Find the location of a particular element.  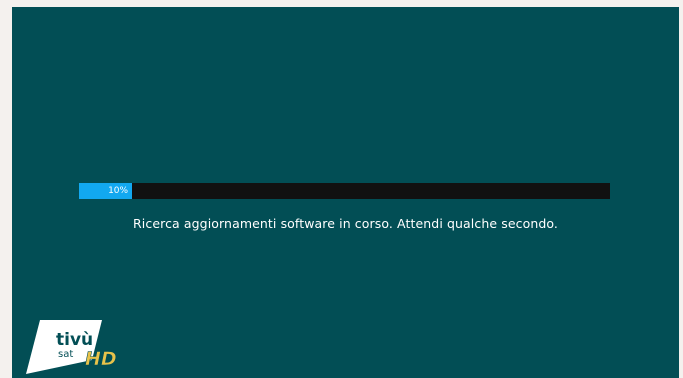

update-progress-bar: 10% is located at coordinates (344, 191).